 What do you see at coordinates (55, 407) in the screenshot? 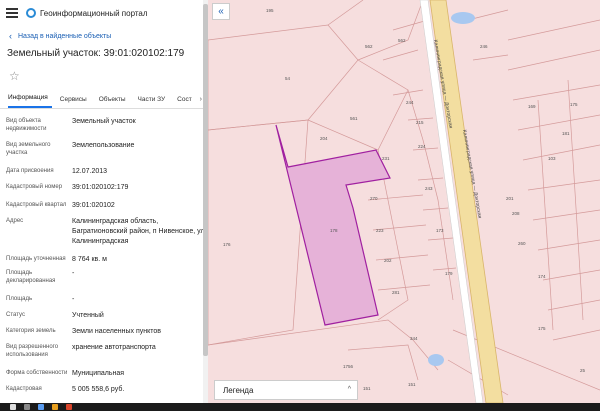
I see `folder-icon` at bounding box center [55, 407].